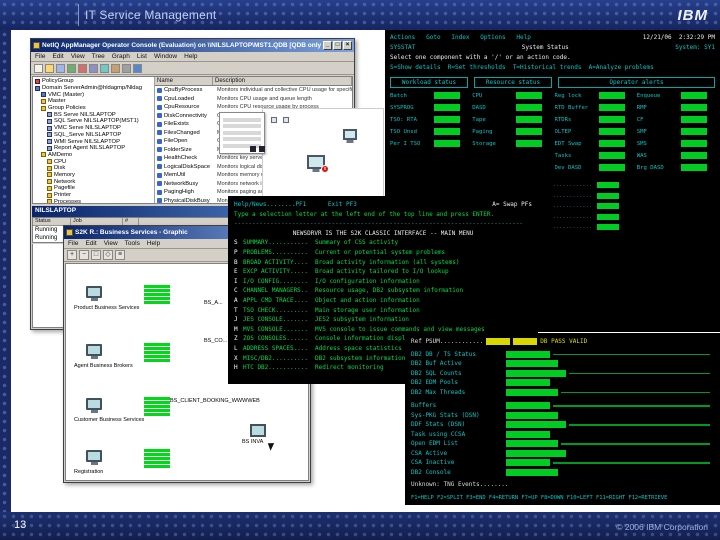 The height and width of the screenshot is (540, 720). Describe the element at coordinates (72, 255) in the screenshot. I see `toolbar-zoom-in-icon: +` at that location.